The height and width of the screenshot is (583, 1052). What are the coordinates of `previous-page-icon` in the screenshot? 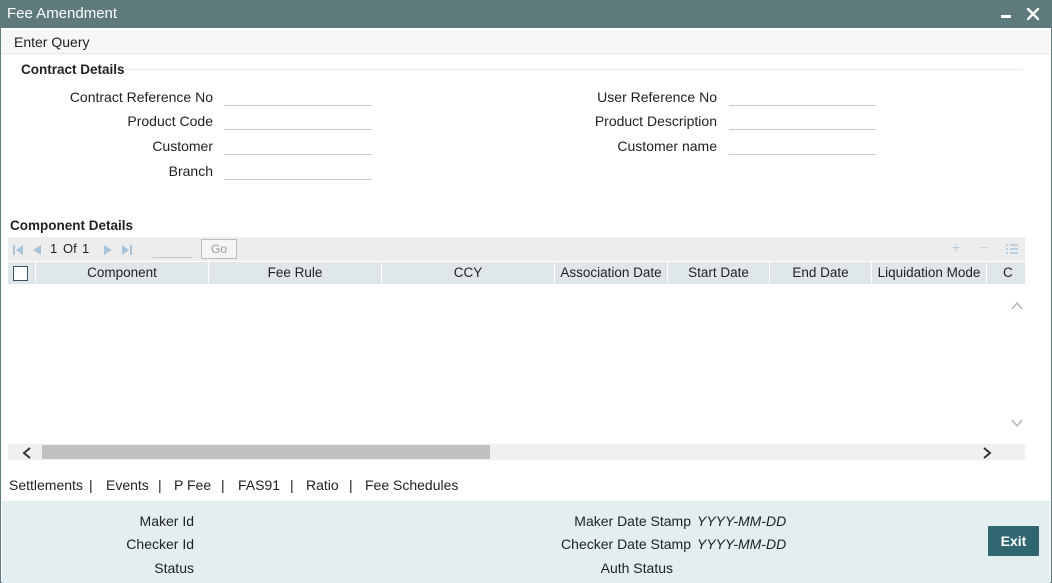 It's located at (37, 249).